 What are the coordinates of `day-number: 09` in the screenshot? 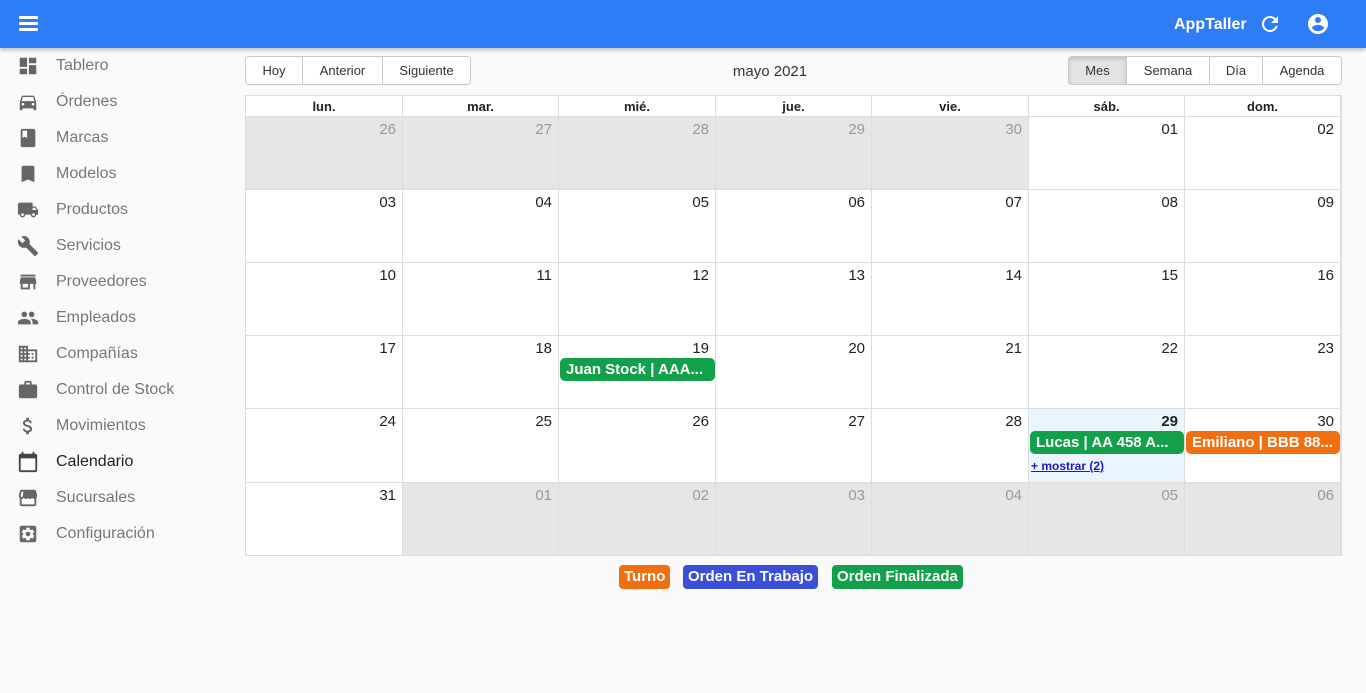 It's located at (1325, 202).